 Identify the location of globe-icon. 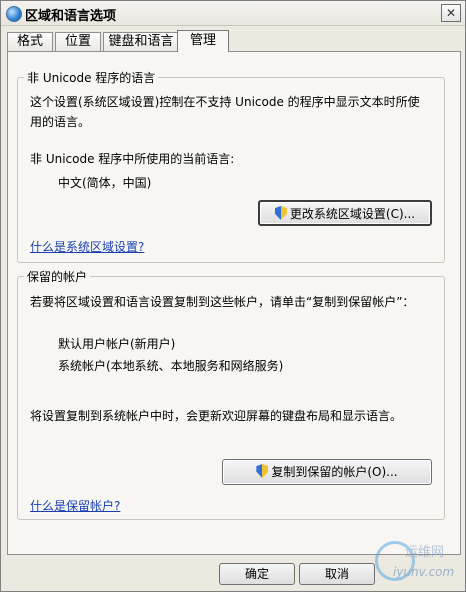
(14, 14).